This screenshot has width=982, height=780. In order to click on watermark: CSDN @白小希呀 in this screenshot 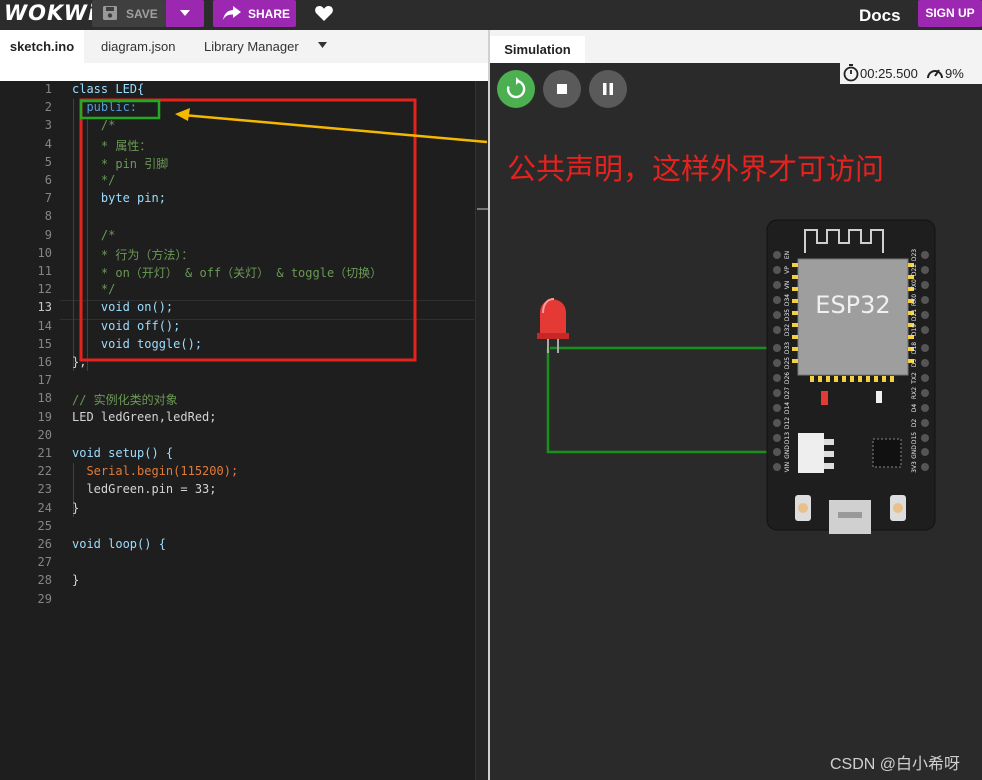, I will do `click(895, 764)`.